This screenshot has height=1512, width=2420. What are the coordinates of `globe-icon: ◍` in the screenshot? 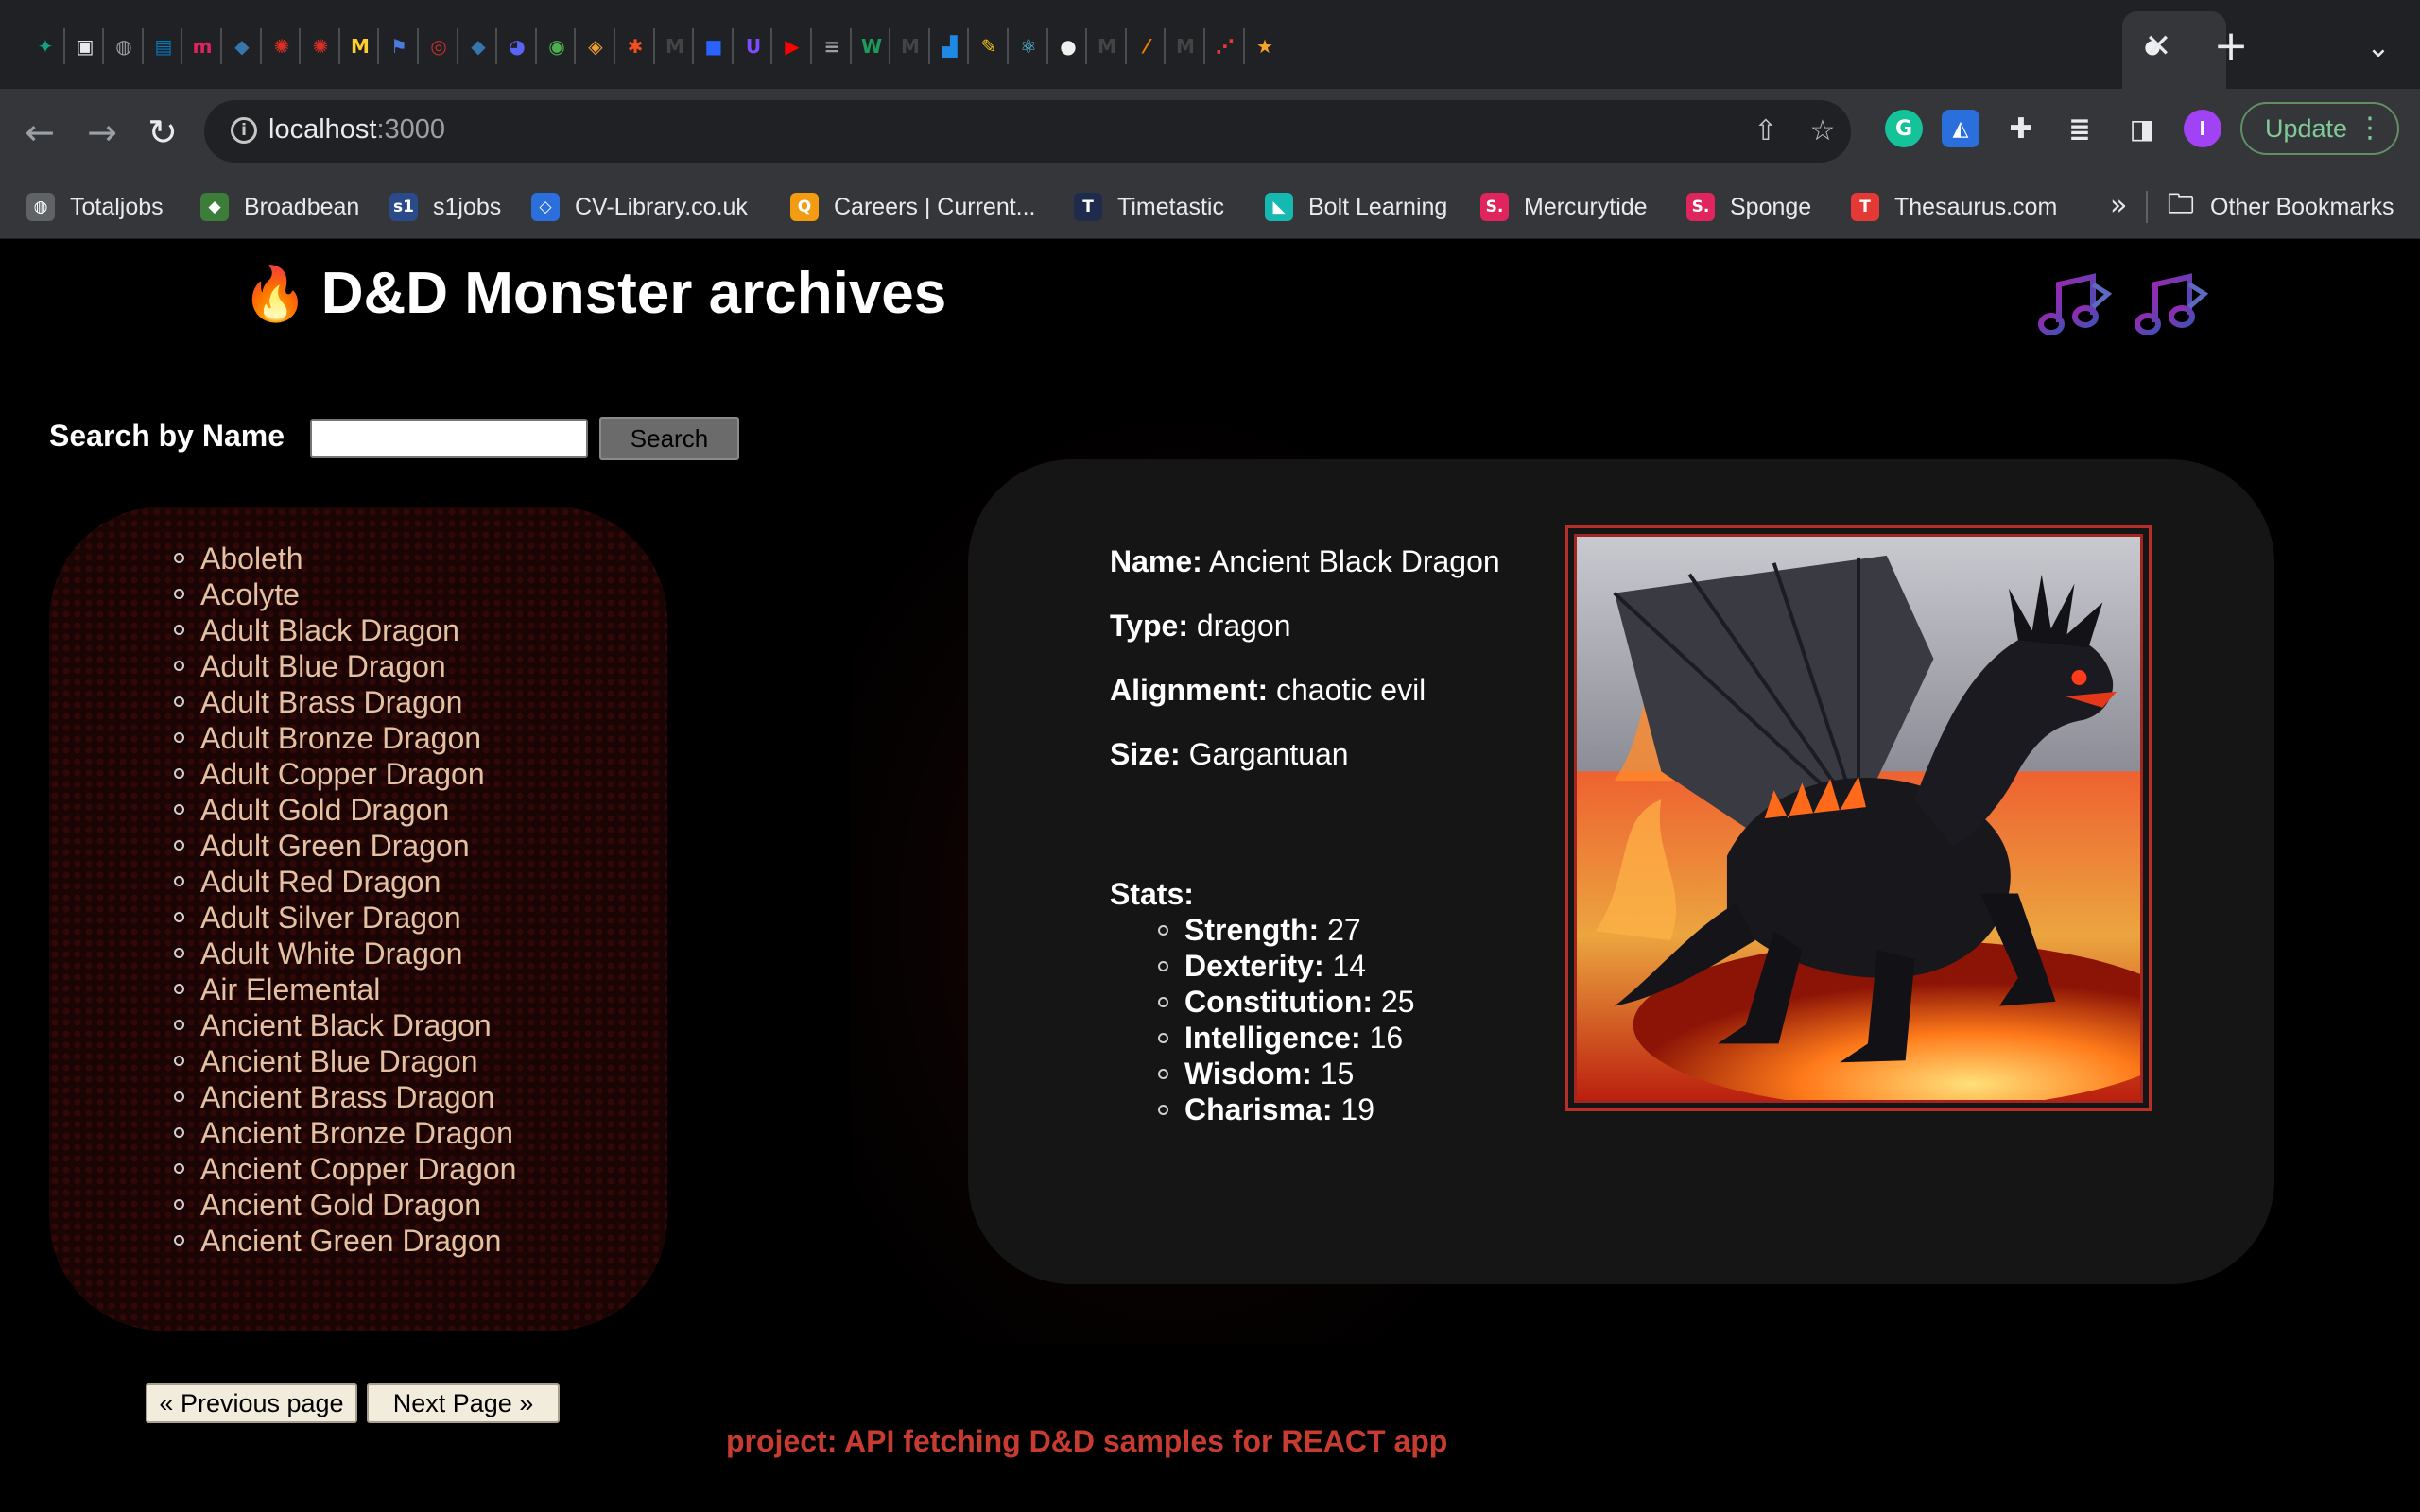 It's located at (124, 46).